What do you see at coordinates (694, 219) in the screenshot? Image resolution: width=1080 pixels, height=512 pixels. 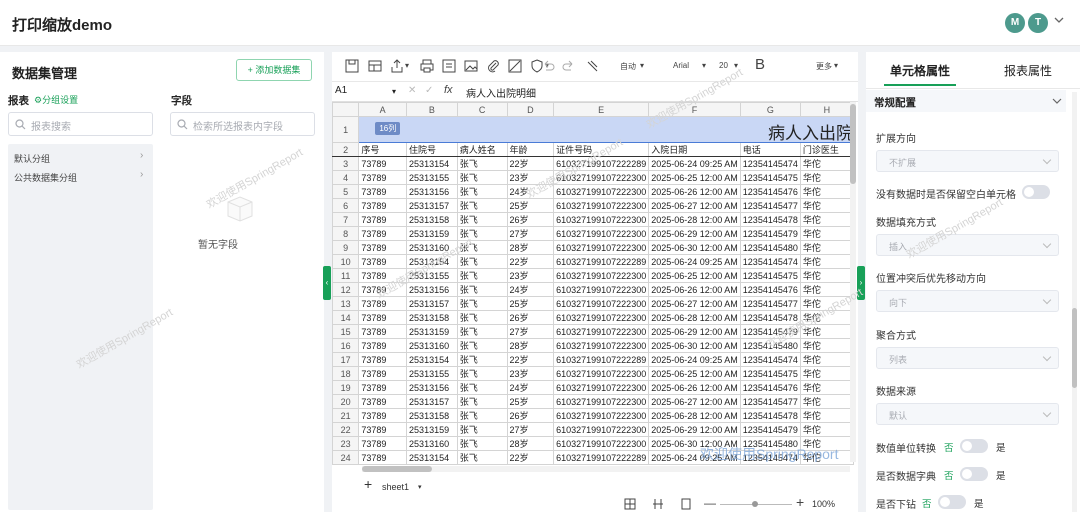 I see `table-cell: 2025-06-28 12:00 AM` at bounding box center [694, 219].